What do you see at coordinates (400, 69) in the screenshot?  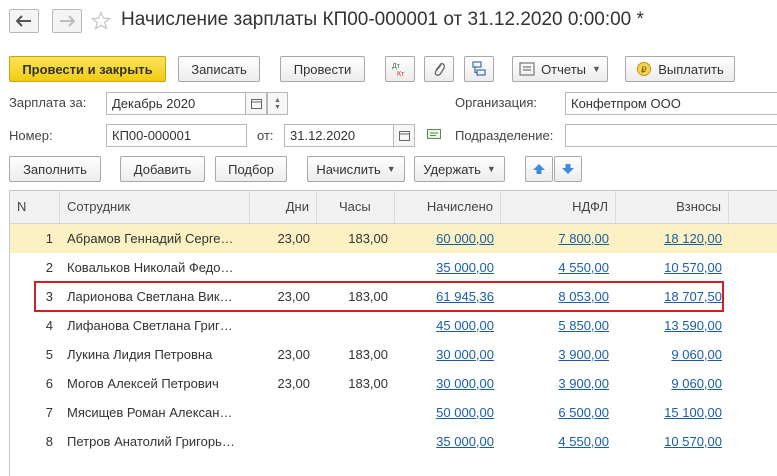 I see `dt-kt-button: Дт Кт` at bounding box center [400, 69].